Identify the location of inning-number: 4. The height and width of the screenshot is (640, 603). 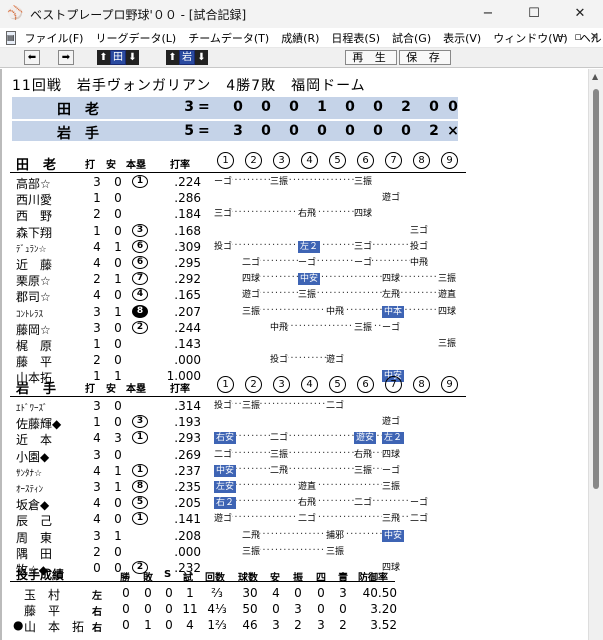
(309, 160).